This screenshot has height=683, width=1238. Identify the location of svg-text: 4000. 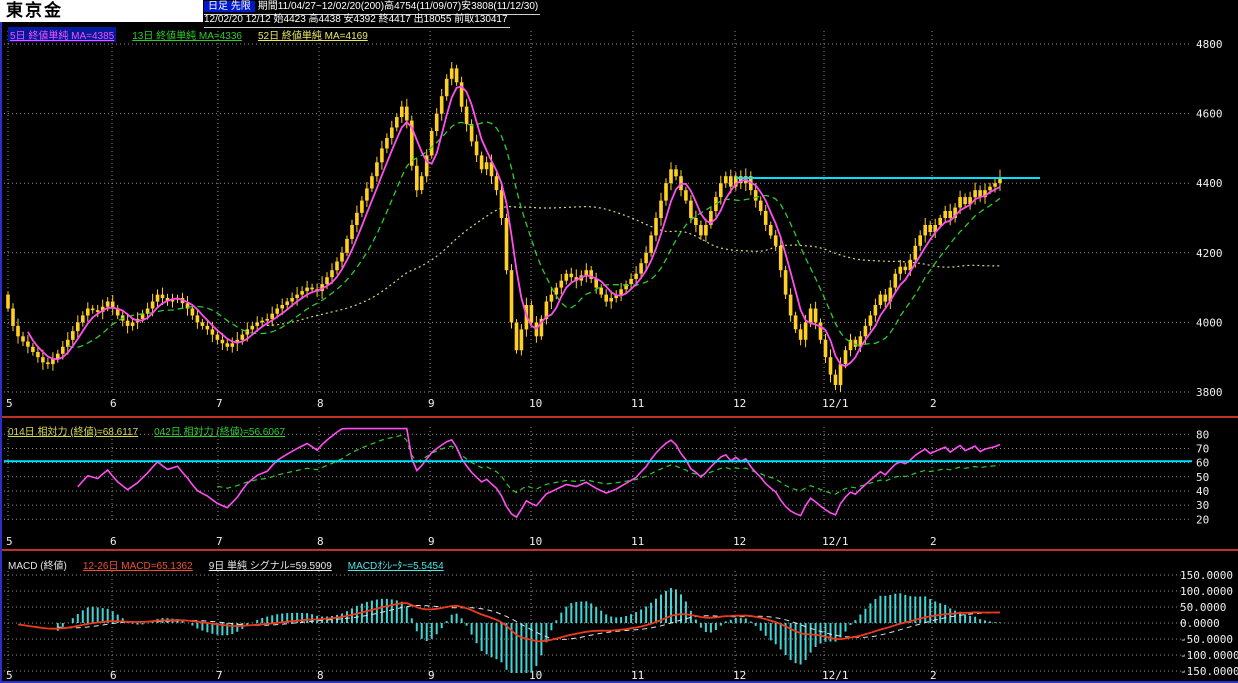
(1209, 322).